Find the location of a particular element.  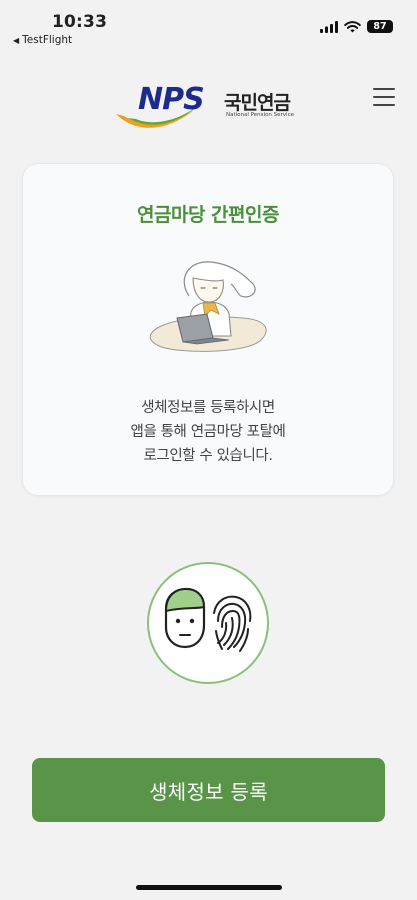

battery-icon: 87 is located at coordinates (380, 26).